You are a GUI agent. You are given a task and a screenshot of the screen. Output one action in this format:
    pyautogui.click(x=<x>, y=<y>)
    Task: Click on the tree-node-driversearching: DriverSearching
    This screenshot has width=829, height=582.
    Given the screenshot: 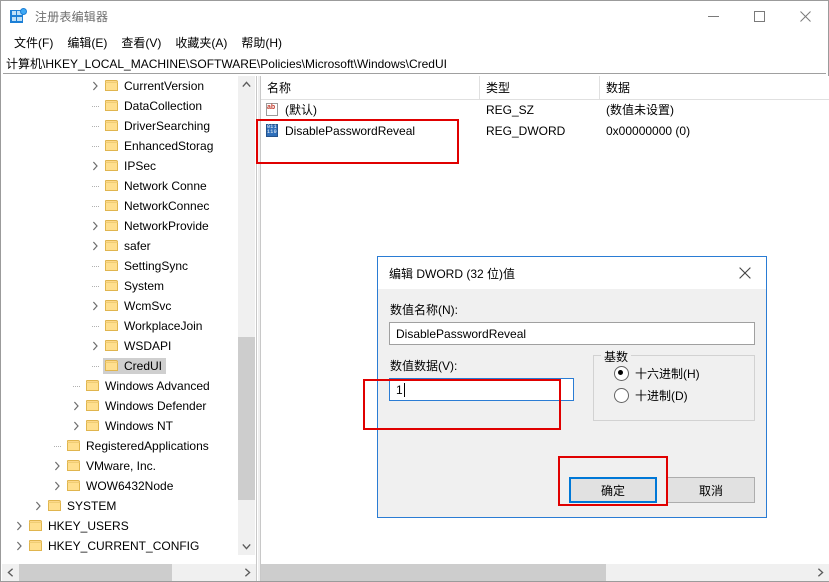 What is the action you would take?
    pyautogui.click(x=120, y=126)
    